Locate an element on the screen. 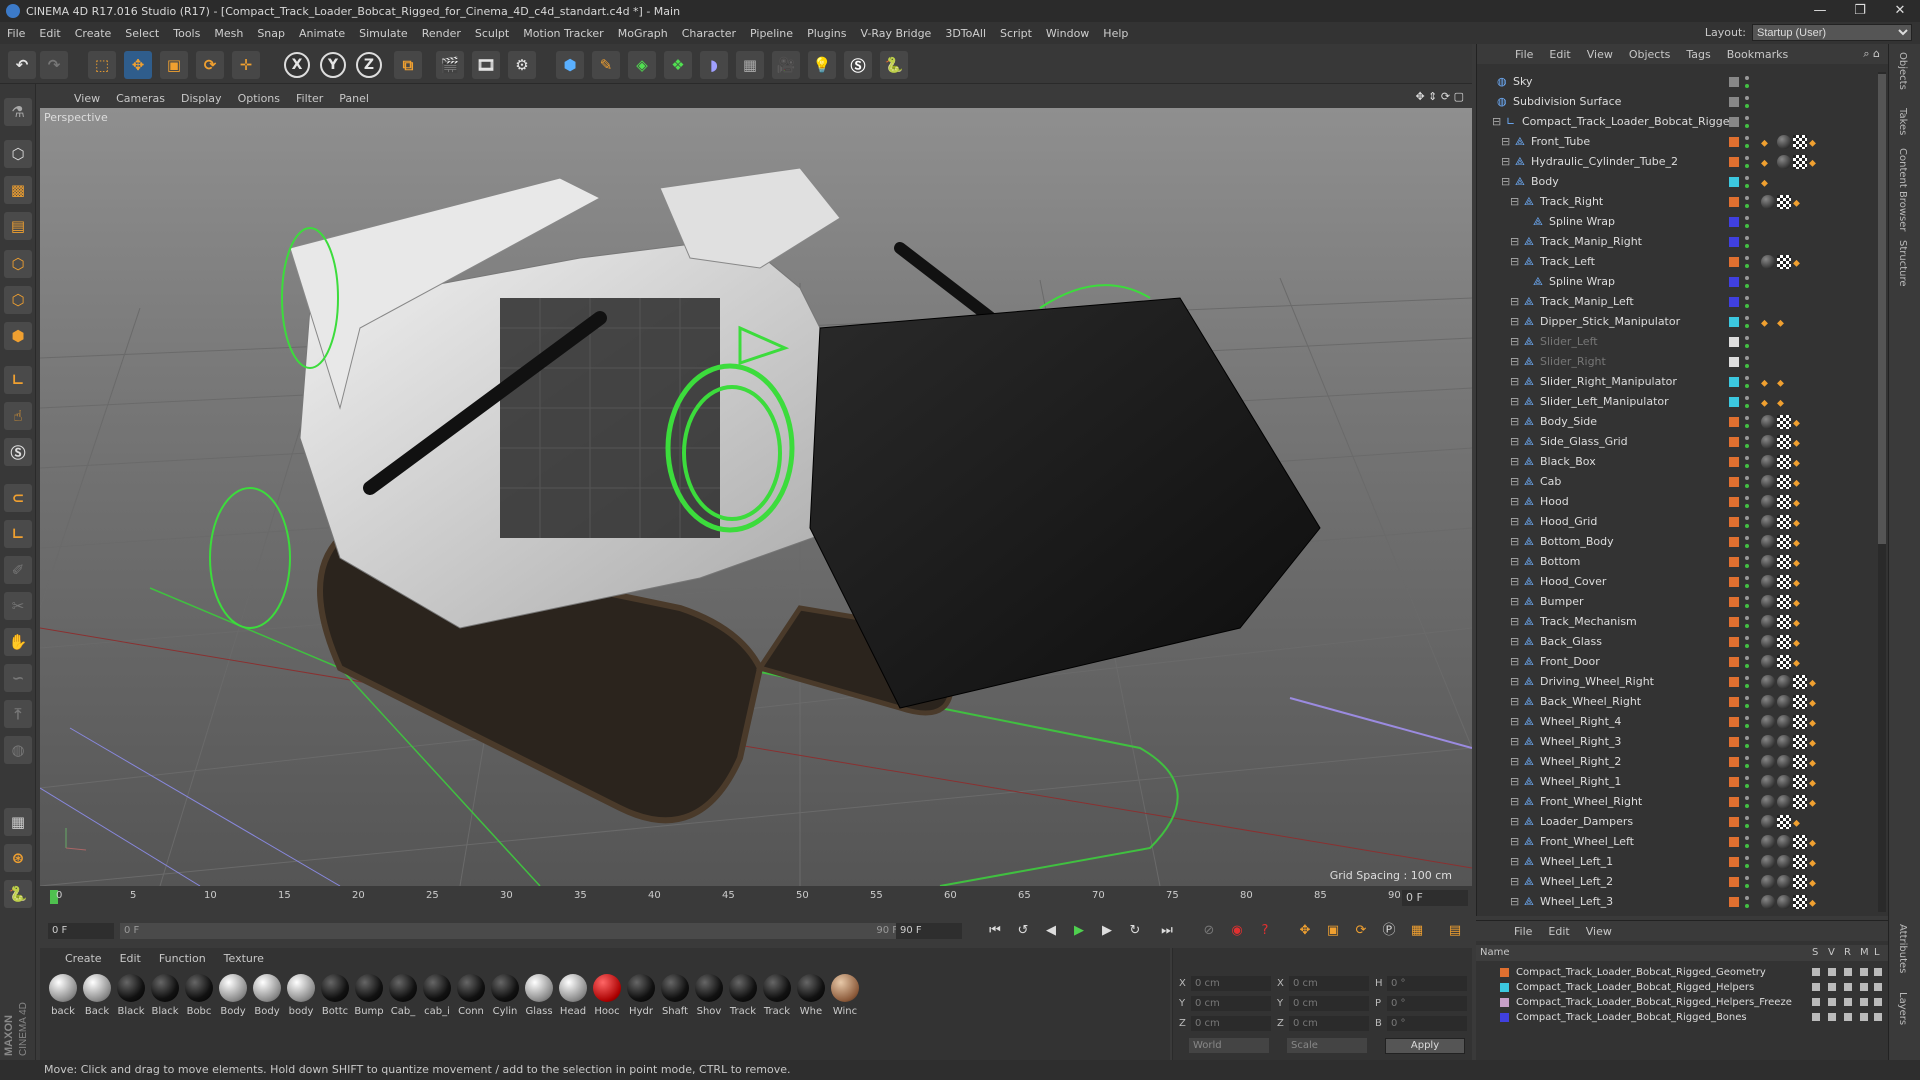  last-tool-icon: ✛ is located at coordinates (246, 65).